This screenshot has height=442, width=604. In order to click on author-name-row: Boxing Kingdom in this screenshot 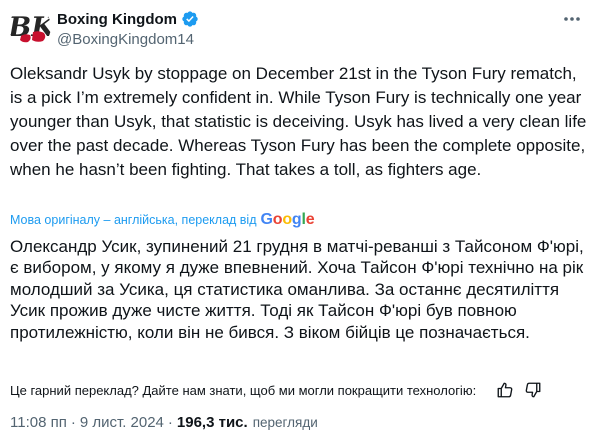, I will do `click(128, 19)`.